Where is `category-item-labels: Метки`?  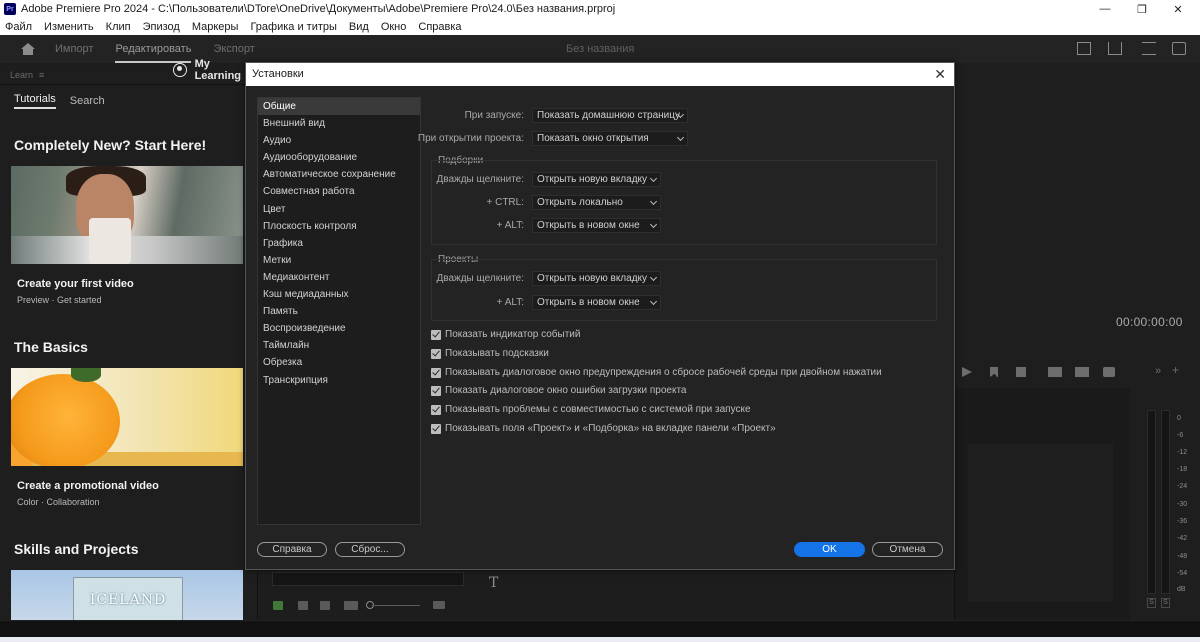
category-item-labels: Метки is located at coordinates (339, 260).